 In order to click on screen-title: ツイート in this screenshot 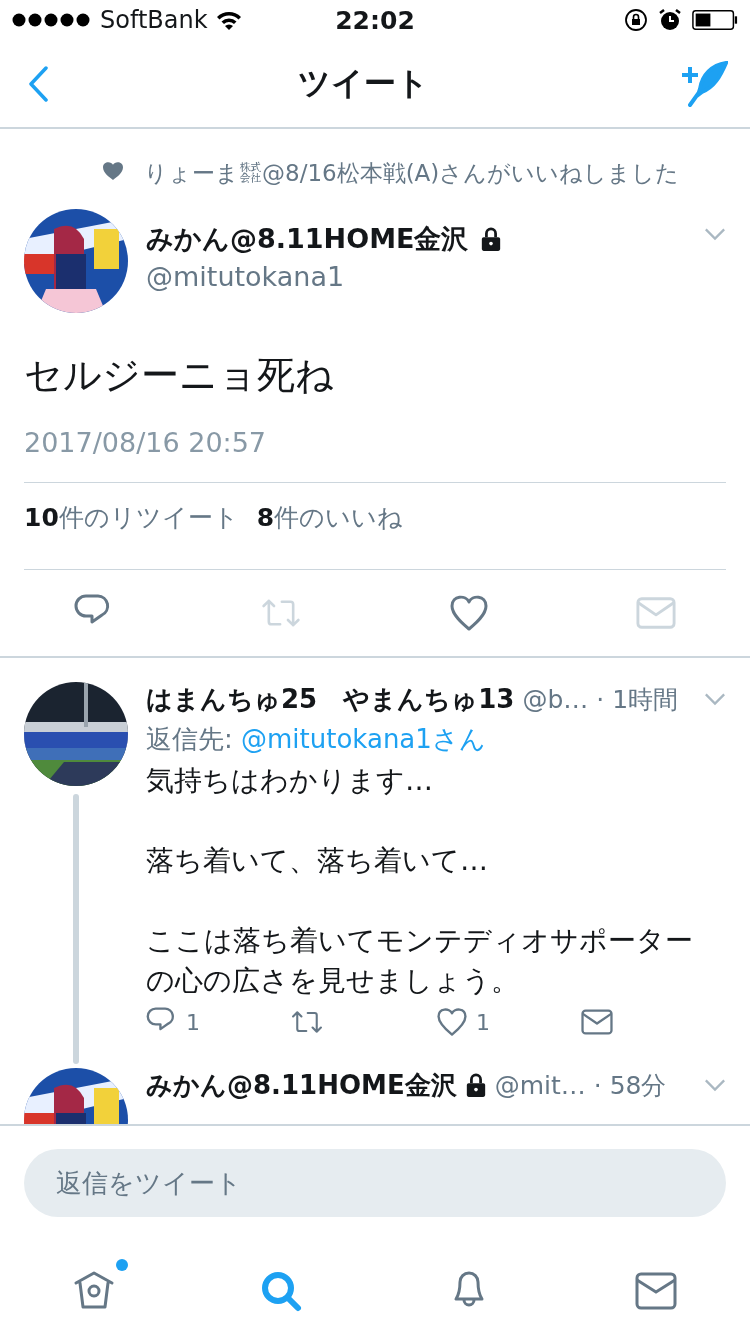, I will do `click(363, 83)`.